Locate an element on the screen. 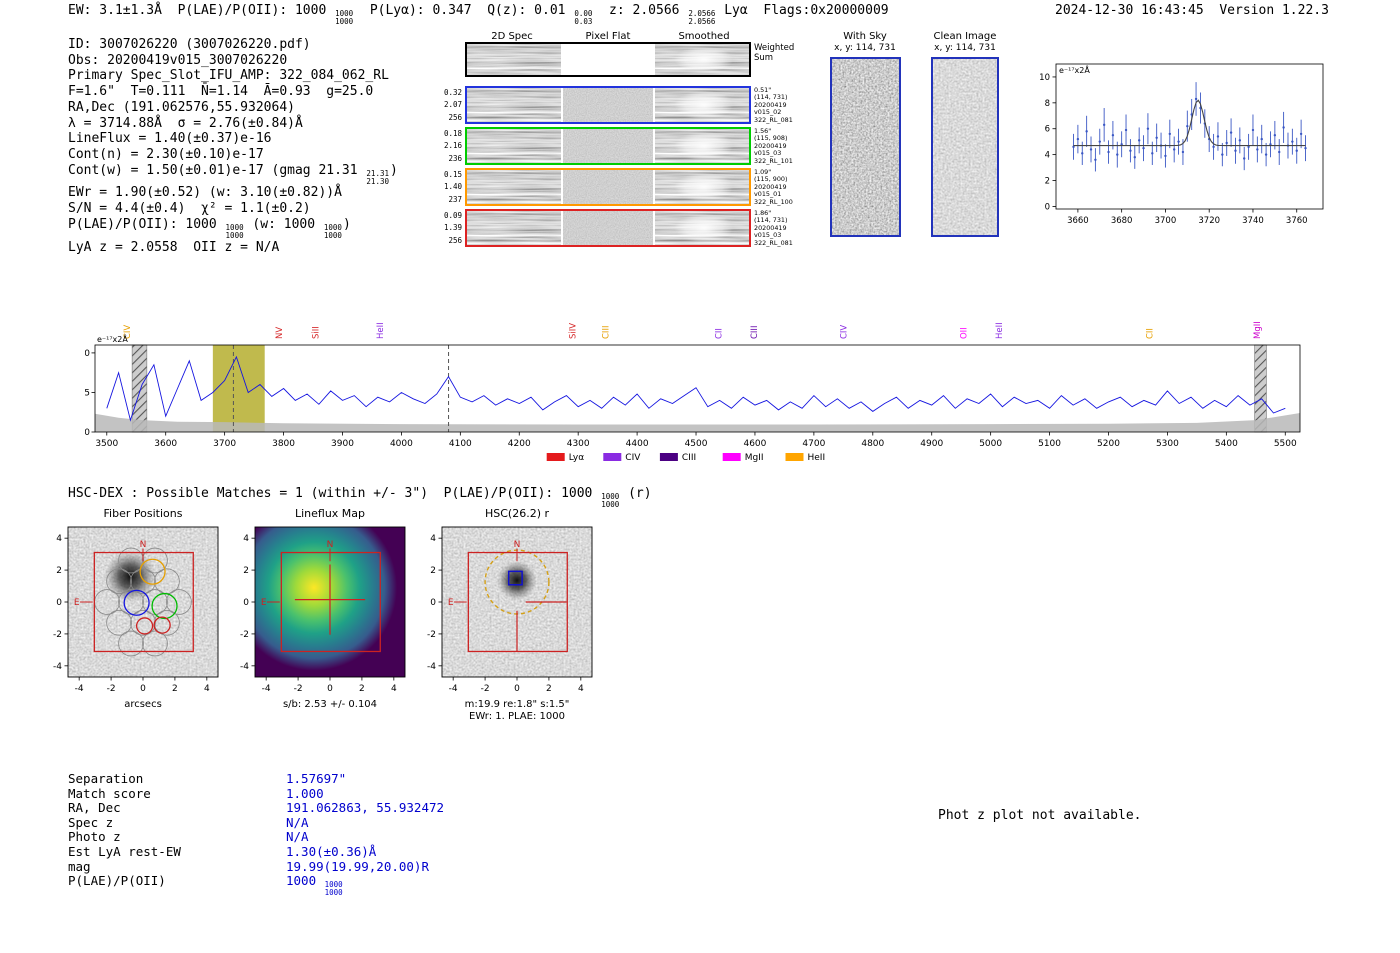  info-line: Cont(n) = 2.30(±0.10)e-17 is located at coordinates (233, 155).